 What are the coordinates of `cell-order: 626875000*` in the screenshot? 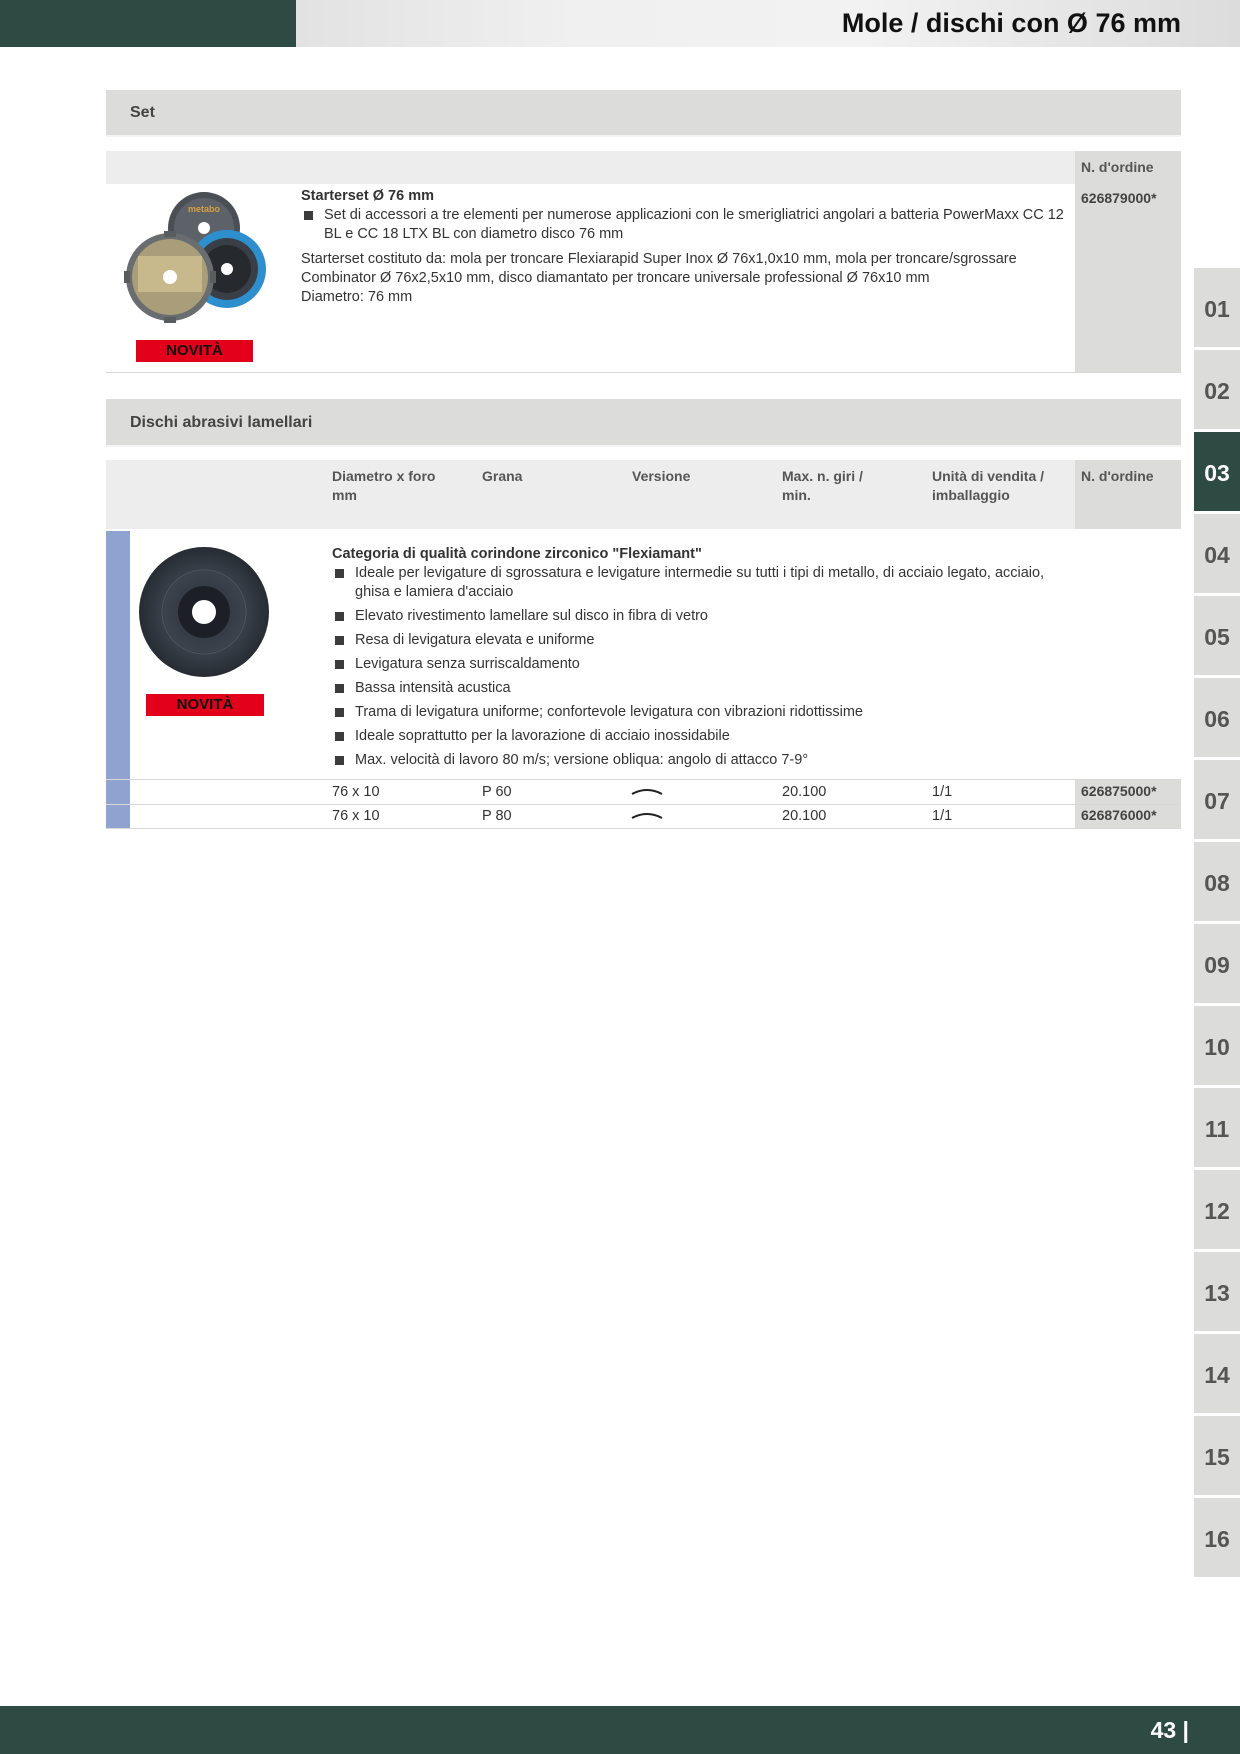 It's located at (1119, 791).